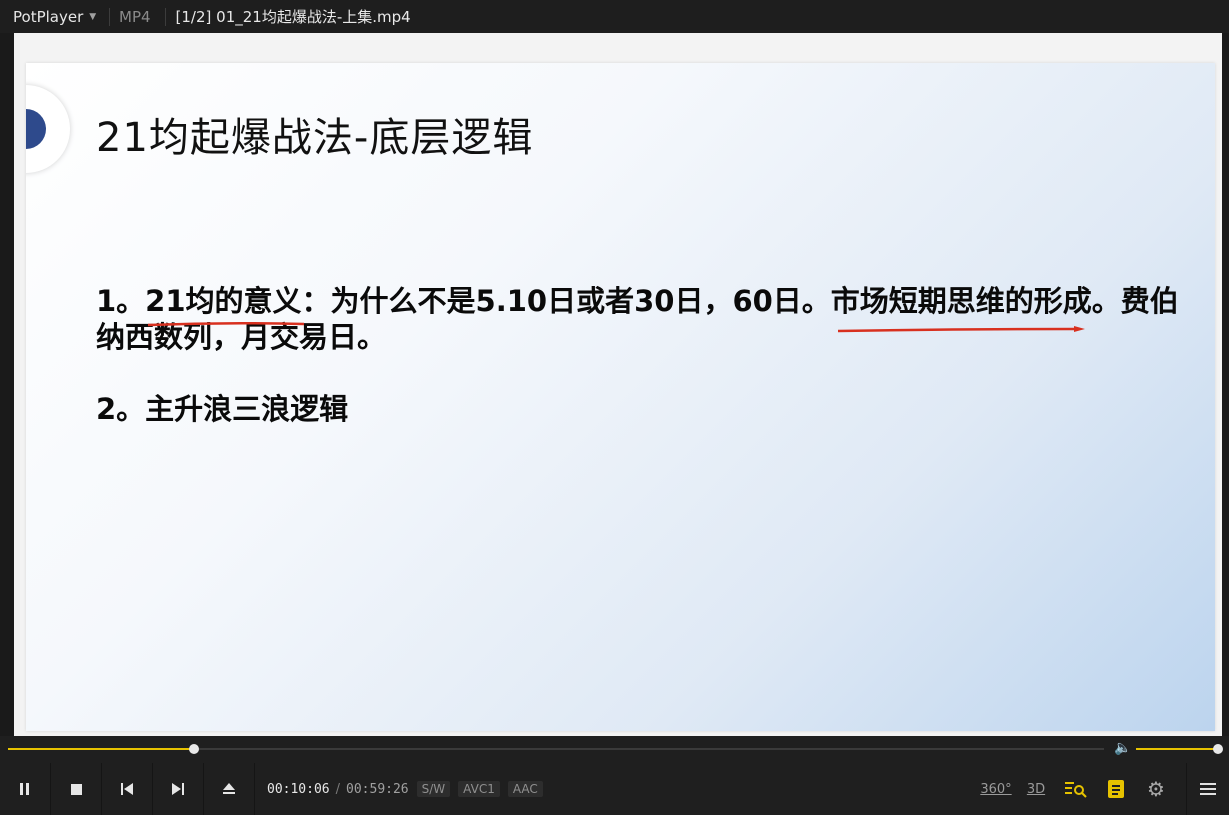 The width and height of the screenshot is (1229, 815). I want to click on playlist-search-icon, so click(1076, 790).